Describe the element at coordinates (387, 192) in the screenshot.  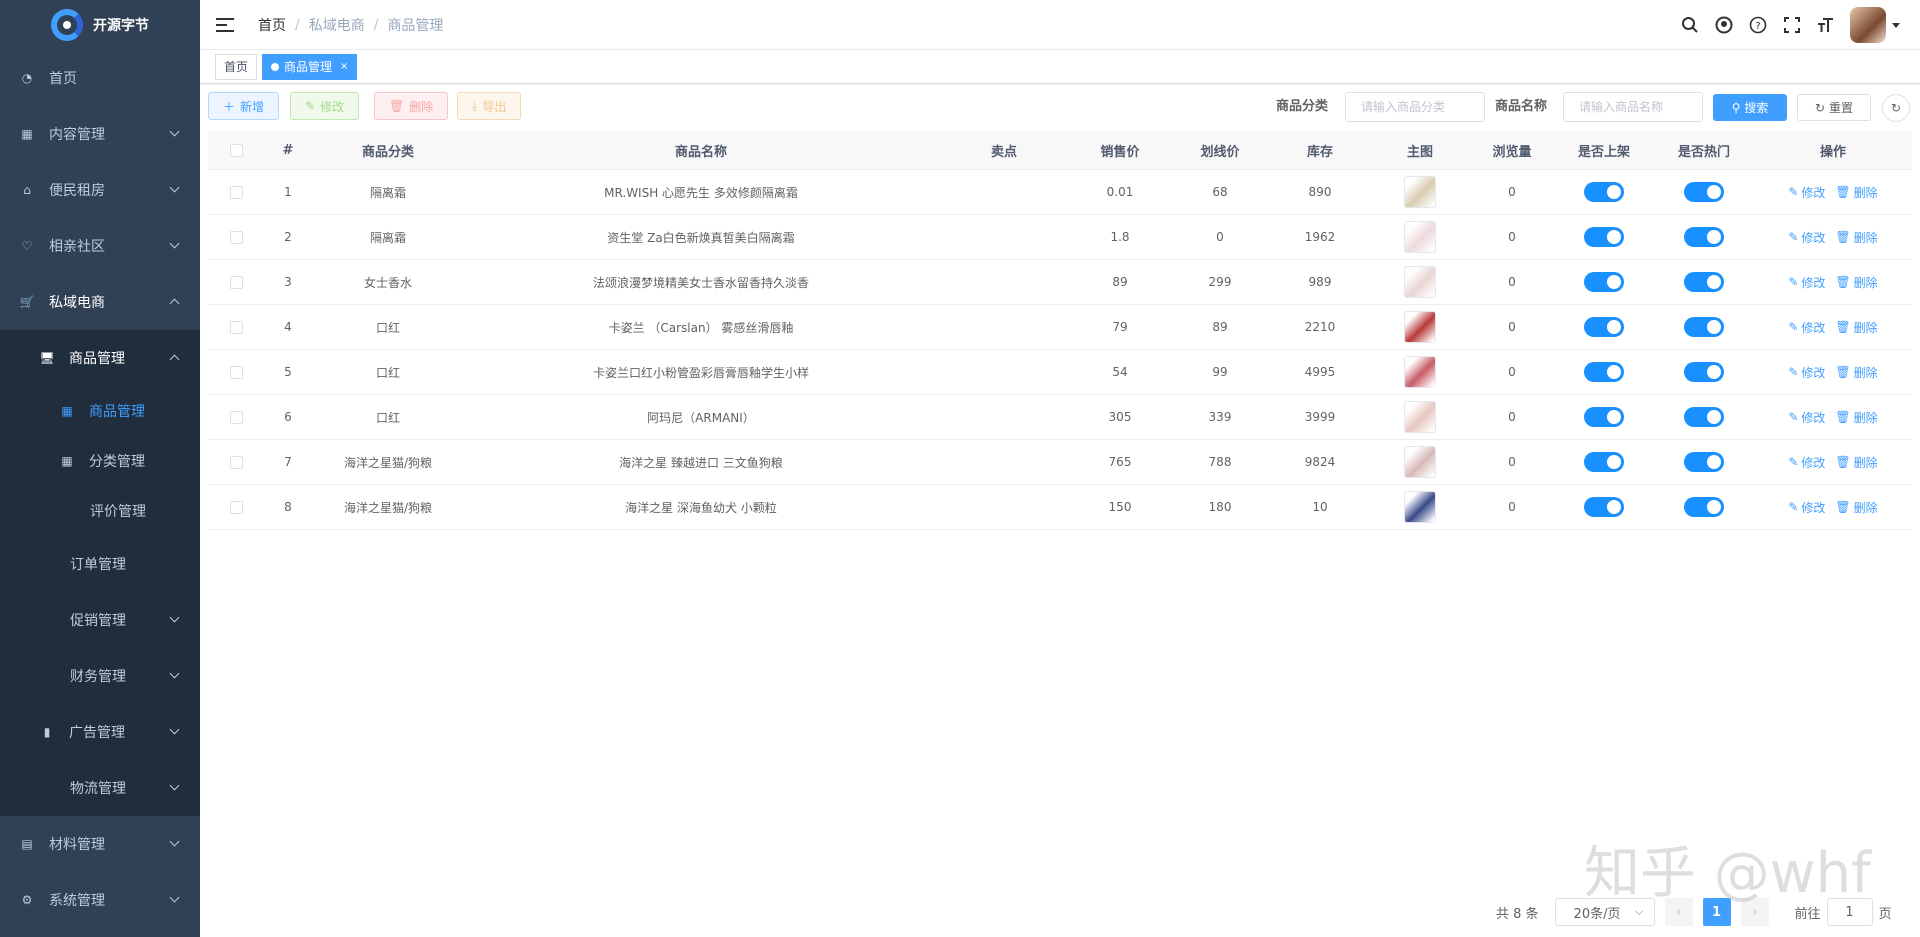
I see `row-category: 隔离霜` at that location.